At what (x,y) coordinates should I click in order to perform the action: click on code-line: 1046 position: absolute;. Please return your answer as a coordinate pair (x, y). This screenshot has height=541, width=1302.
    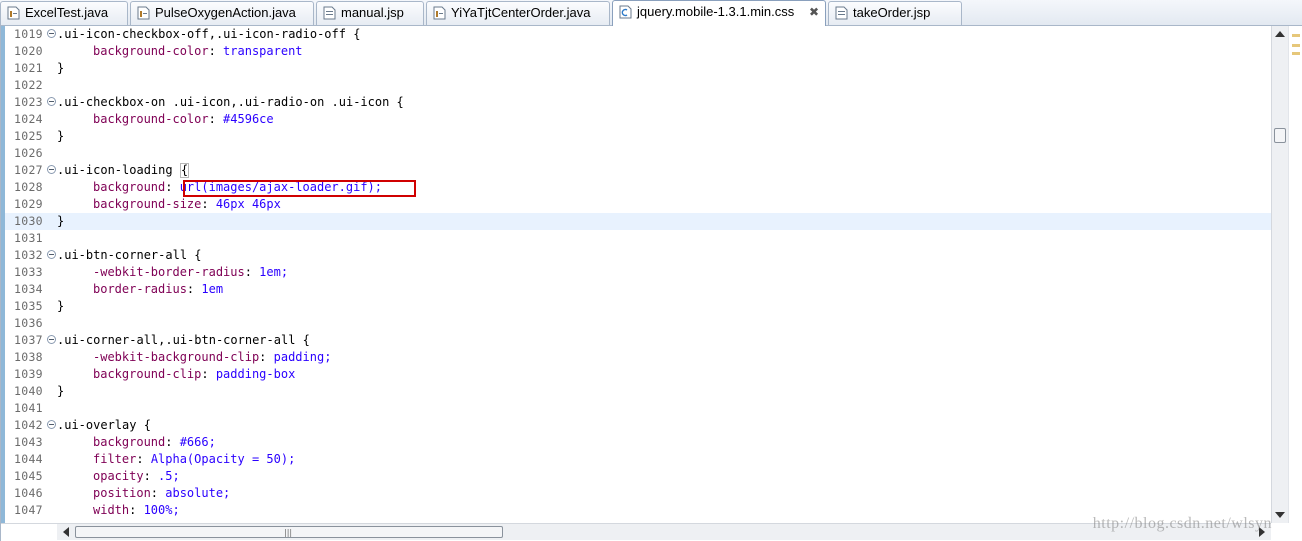
    Looking at the image, I should click on (638, 493).